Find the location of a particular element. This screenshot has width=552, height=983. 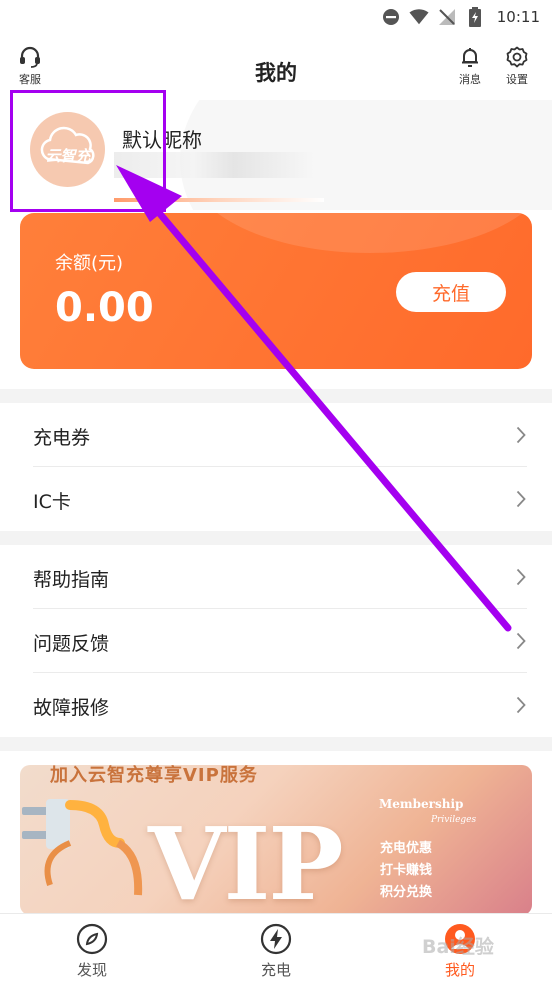

nav-tab-label: 充电 is located at coordinates (275, 970).